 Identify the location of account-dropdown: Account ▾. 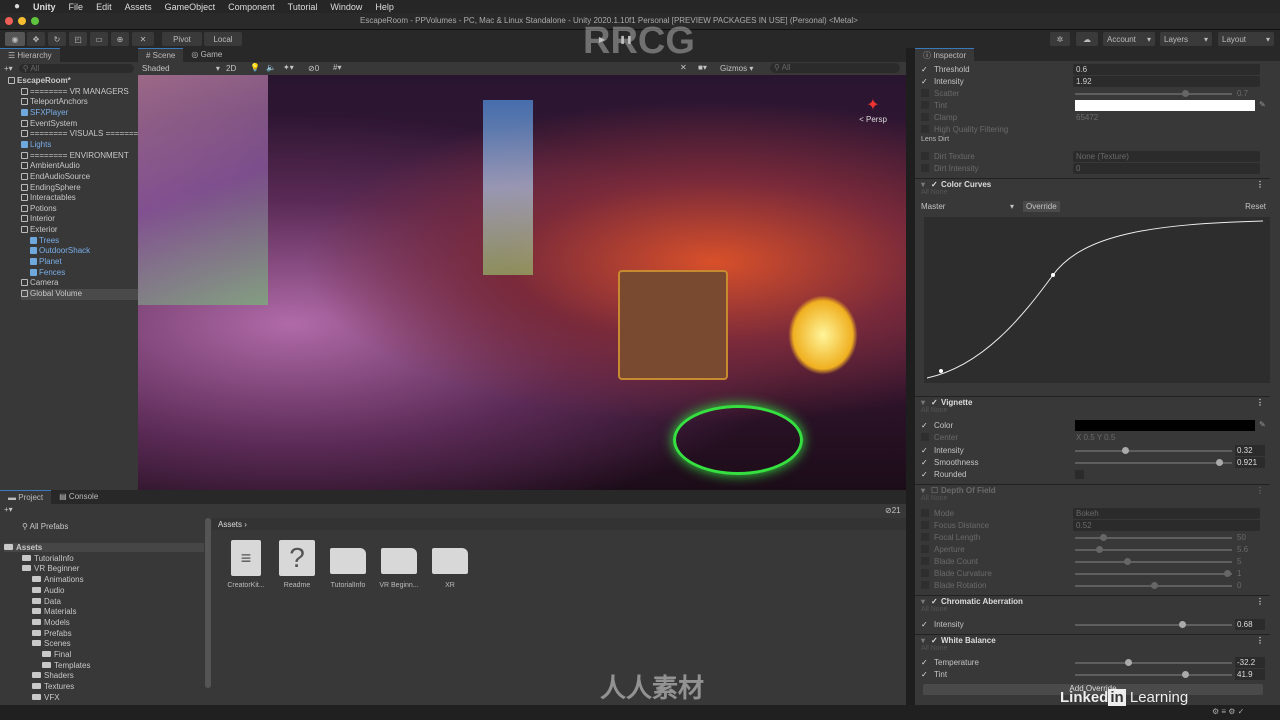
(1129, 39).